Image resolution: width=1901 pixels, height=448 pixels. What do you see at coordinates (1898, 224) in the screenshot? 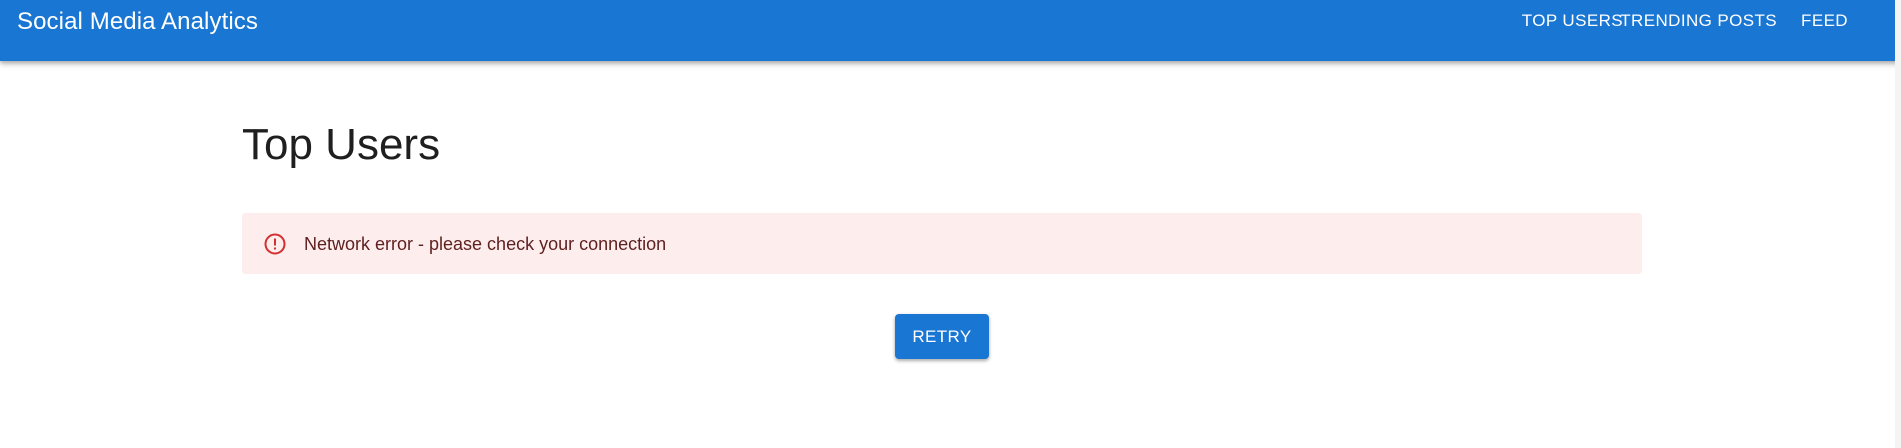
I see `scrollbar-track` at bounding box center [1898, 224].